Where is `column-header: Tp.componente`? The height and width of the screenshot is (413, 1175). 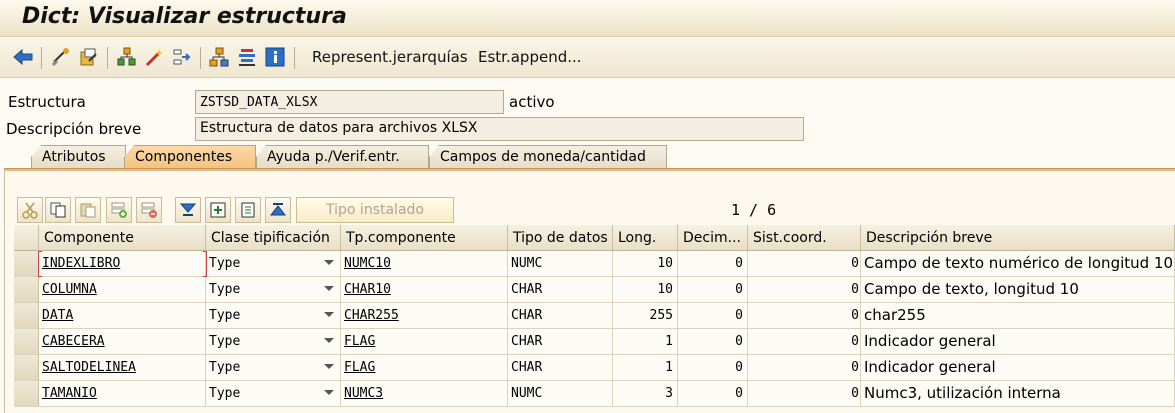 column-header: Tp.componente is located at coordinates (424, 238).